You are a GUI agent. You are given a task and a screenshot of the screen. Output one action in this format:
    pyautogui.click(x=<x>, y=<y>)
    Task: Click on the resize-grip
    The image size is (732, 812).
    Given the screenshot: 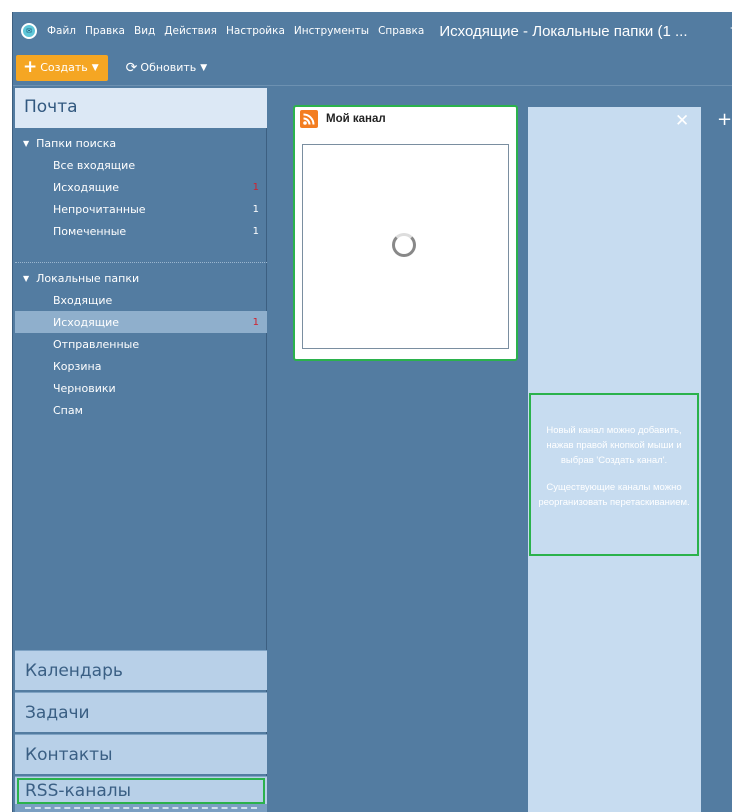 What is the action you would take?
    pyautogui.click(x=141, y=808)
    